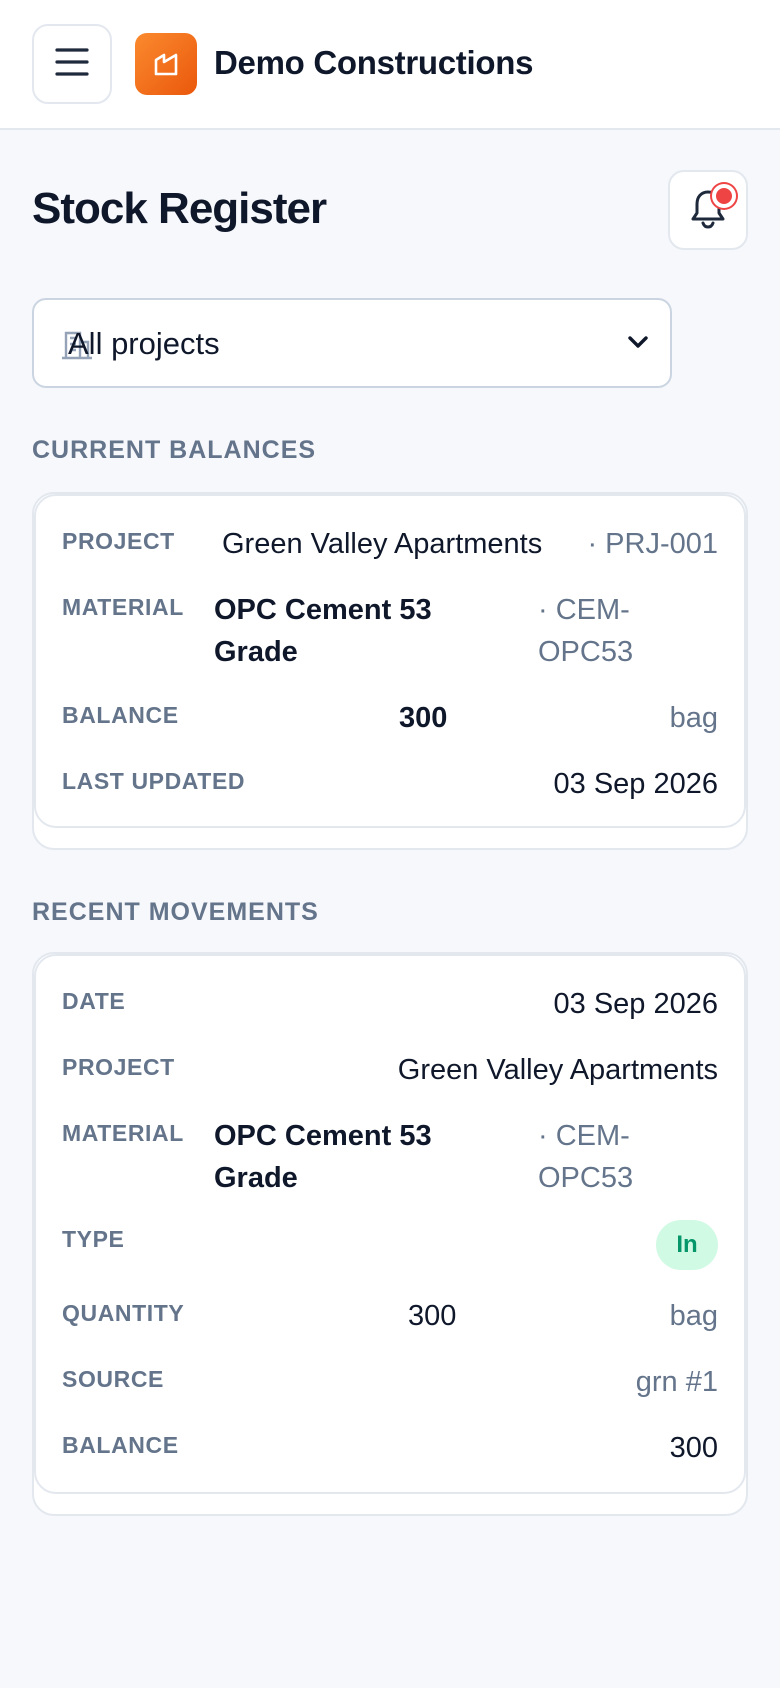  Describe the element at coordinates (175, 912) in the screenshot. I see `recent-movements-heading: RECENT MOVEMENTS` at that location.